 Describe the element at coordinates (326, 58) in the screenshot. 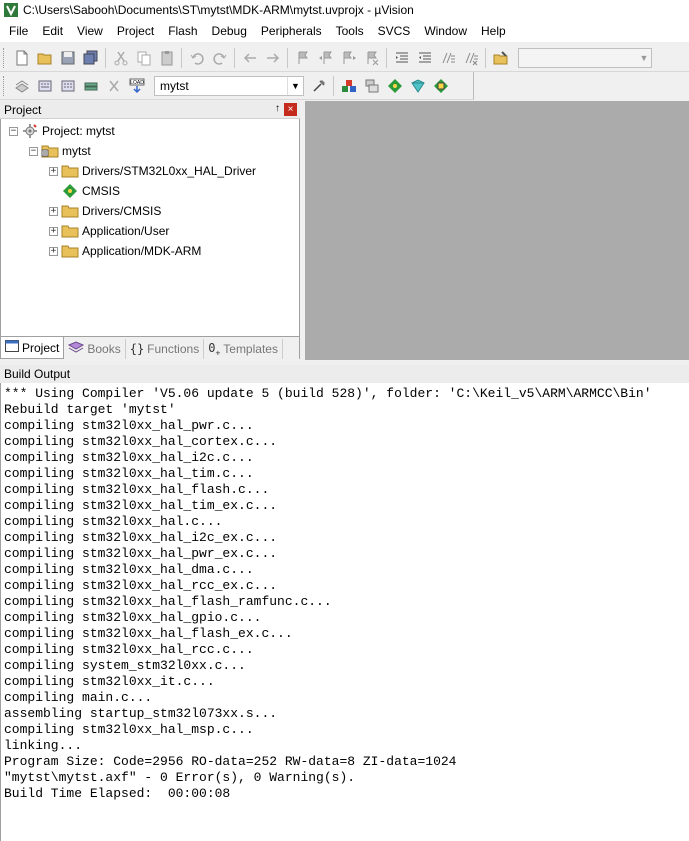

I see `bookmark-prev-icon` at that location.